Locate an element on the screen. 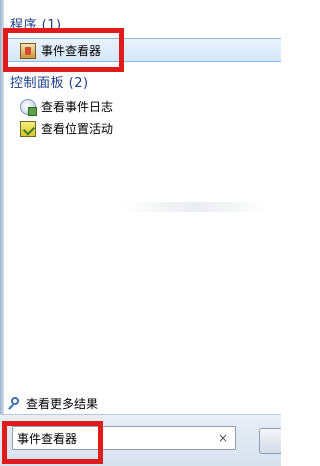 The height and width of the screenshot is (466, 320). result-item-view-event-logs: 查看事件日志 is located at coordinates (67, 107).